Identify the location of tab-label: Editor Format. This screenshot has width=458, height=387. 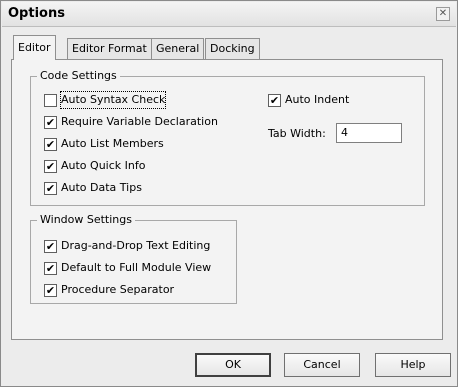
(109, 48).